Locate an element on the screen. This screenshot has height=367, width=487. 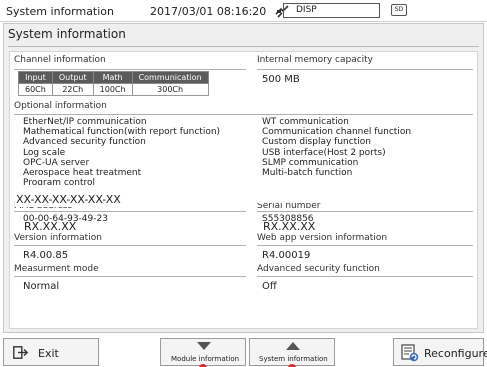
channel-info-label: Channel information is located at coordinates (60, 60).